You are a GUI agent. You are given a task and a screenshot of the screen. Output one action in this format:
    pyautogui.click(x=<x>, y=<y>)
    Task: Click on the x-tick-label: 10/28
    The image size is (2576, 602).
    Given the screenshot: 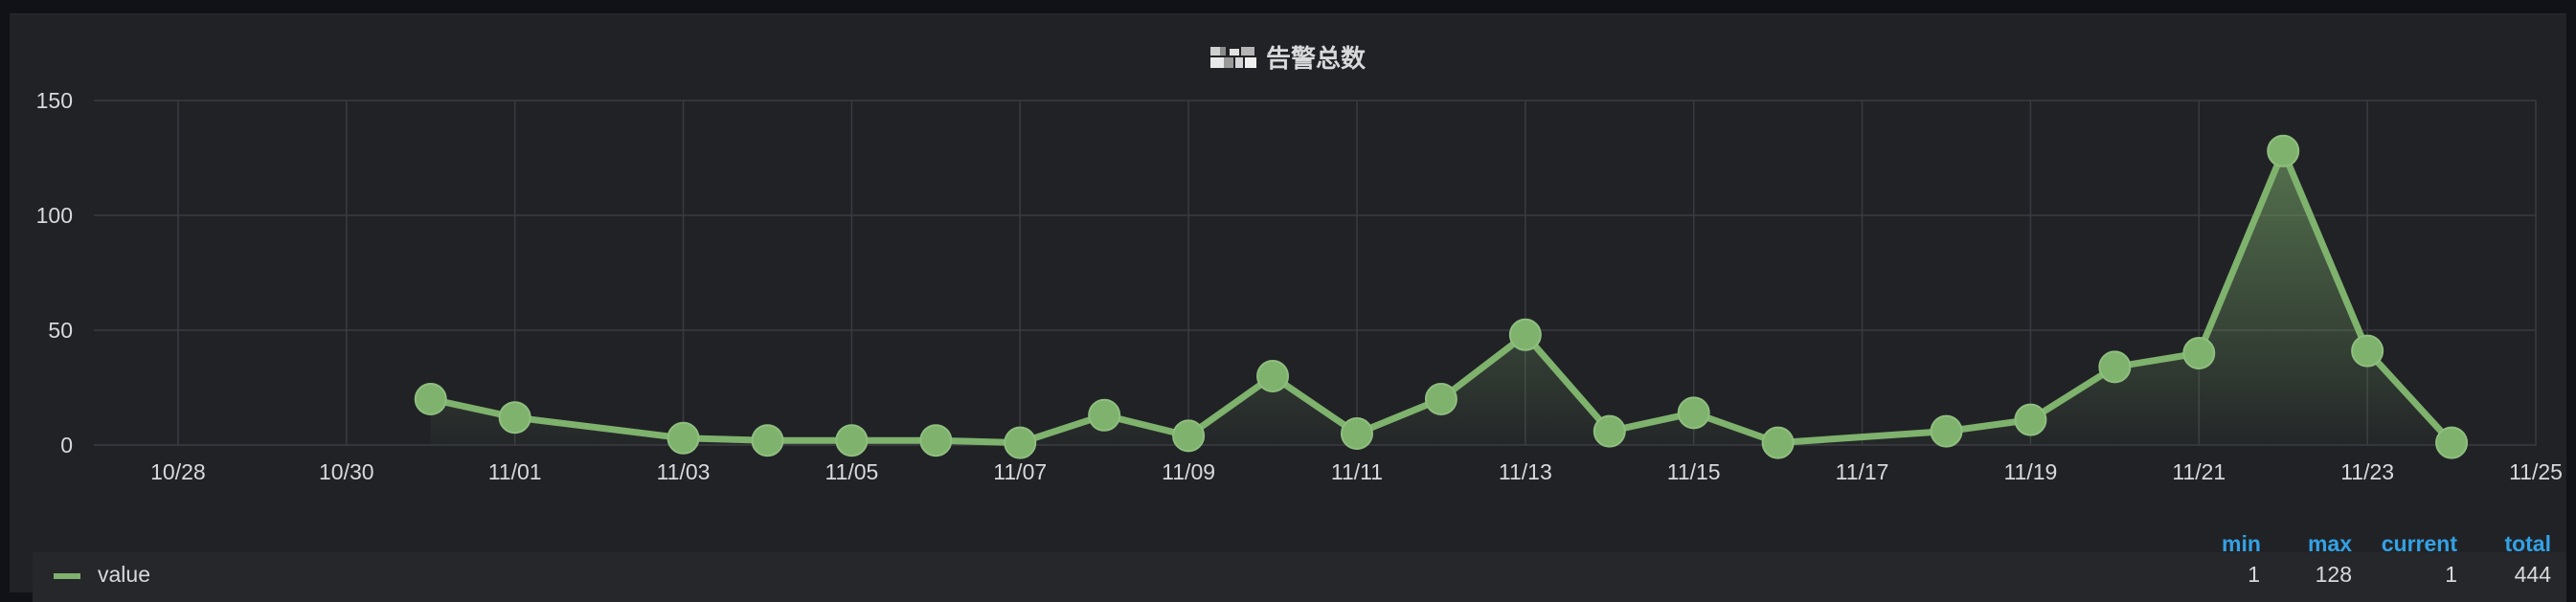 What is the action you would take?
    pyautogui.click(x=178, y=472)
    